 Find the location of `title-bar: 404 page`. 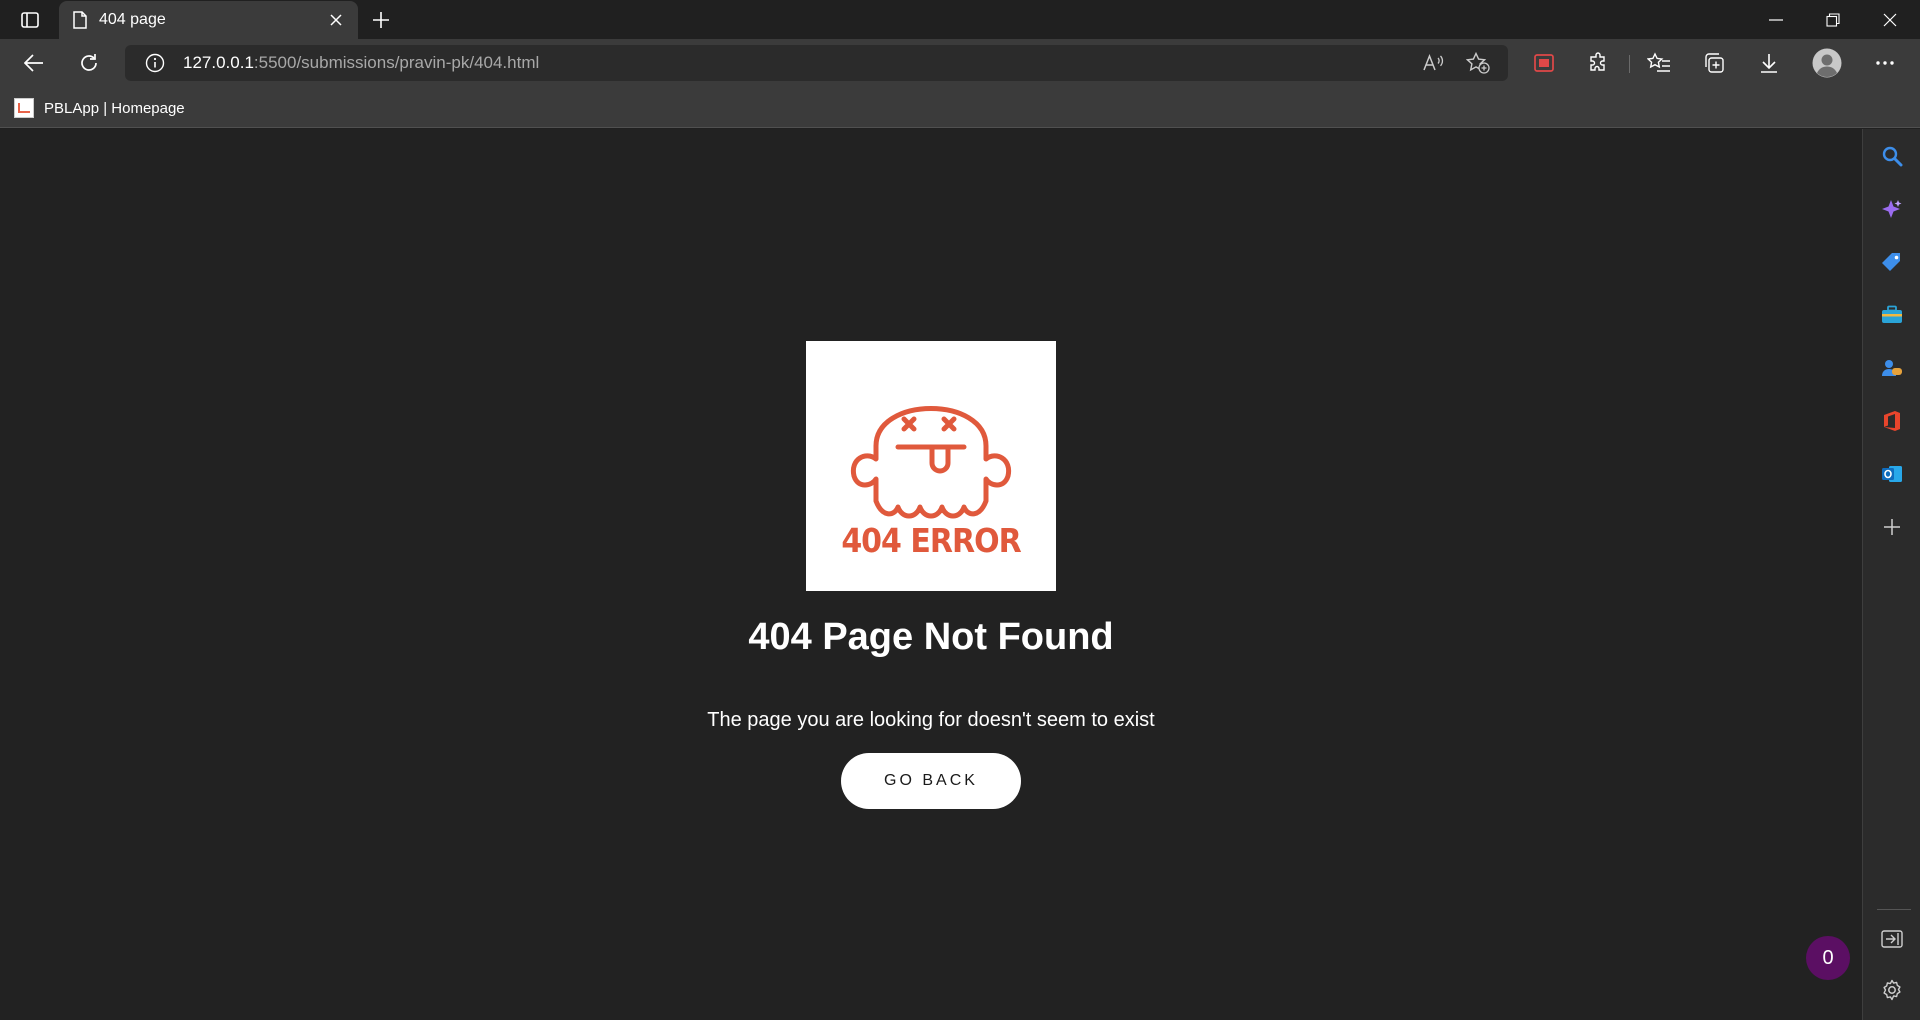

title-bar: 404 page is located at coordinates (960, 19).